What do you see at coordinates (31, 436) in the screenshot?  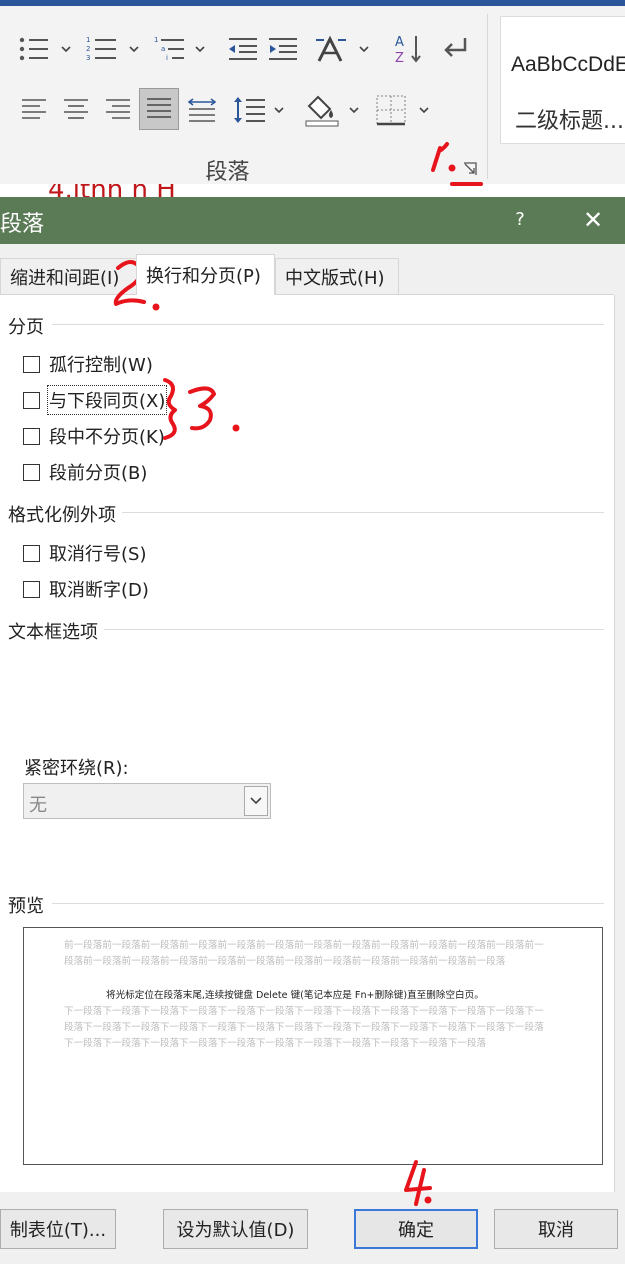 I see `keep-lines-together-checkbox` at bounding box center [31, 436].